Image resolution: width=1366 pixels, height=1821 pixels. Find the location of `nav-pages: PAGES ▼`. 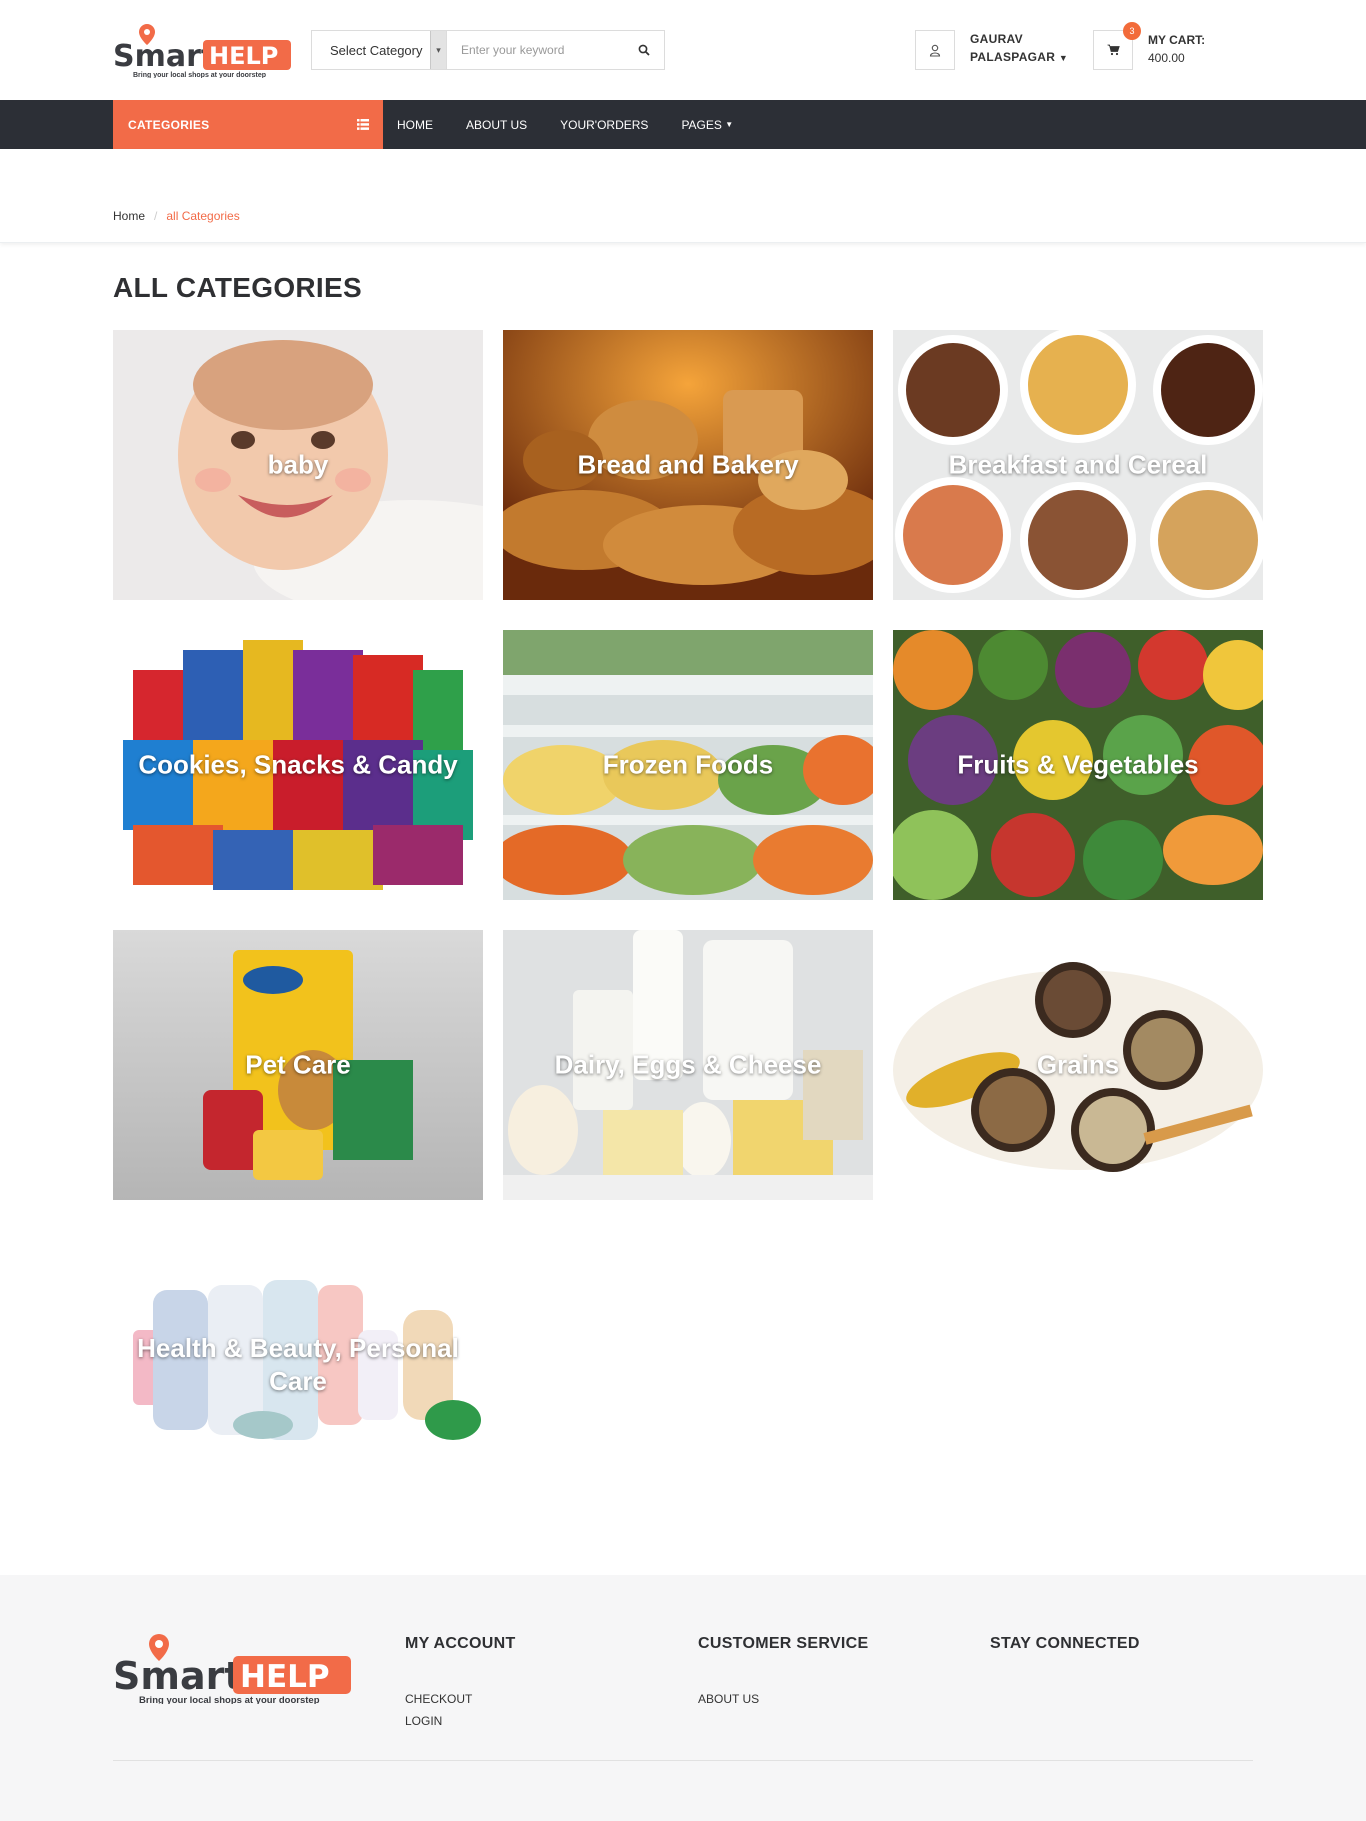

nav-pages: PAGES ▼ is located at coordinates (707, 125).